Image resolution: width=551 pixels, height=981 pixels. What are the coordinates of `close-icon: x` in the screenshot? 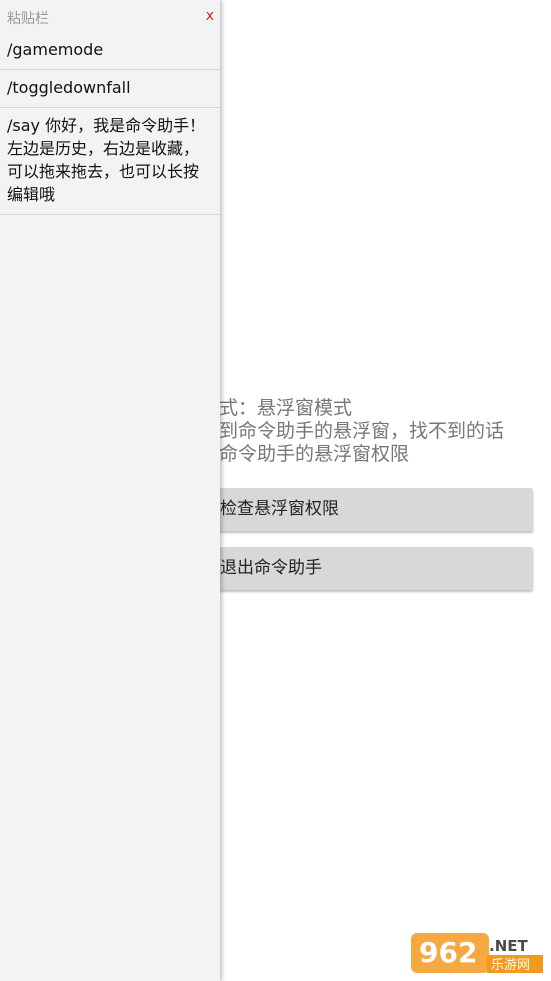 It's located at (210, 16).